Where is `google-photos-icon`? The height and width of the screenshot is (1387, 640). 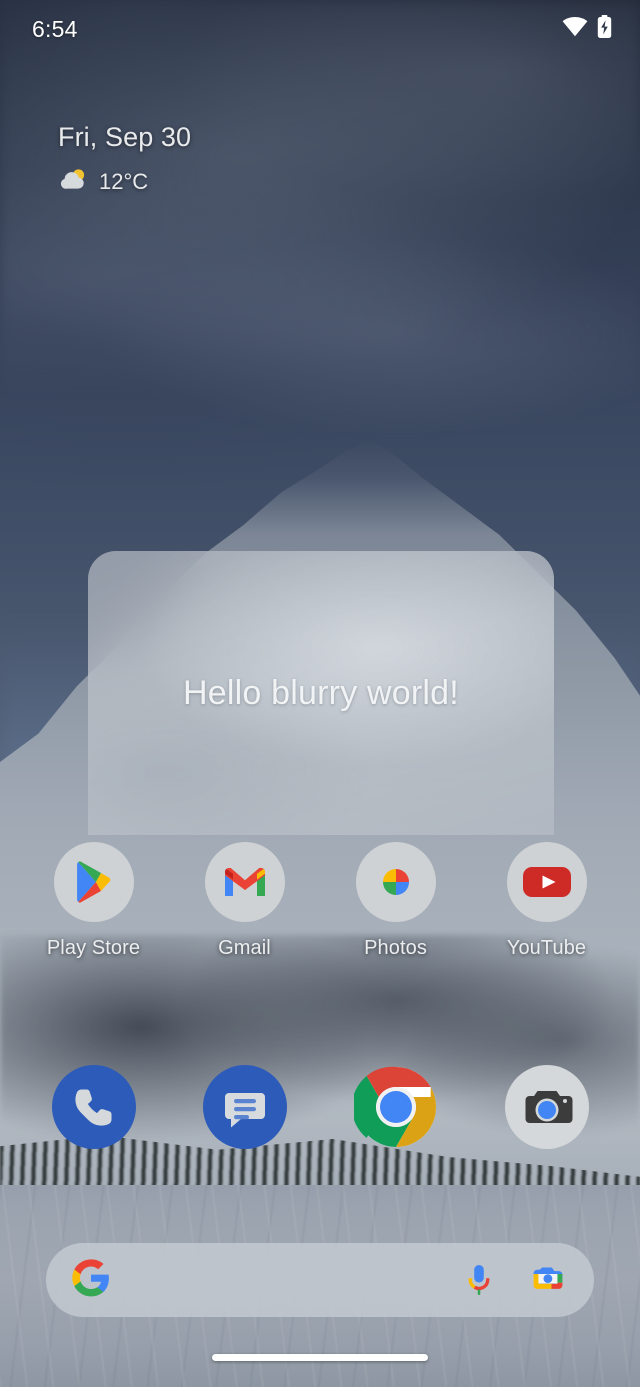 google-photos-icon is located at coordinates (395, 882).